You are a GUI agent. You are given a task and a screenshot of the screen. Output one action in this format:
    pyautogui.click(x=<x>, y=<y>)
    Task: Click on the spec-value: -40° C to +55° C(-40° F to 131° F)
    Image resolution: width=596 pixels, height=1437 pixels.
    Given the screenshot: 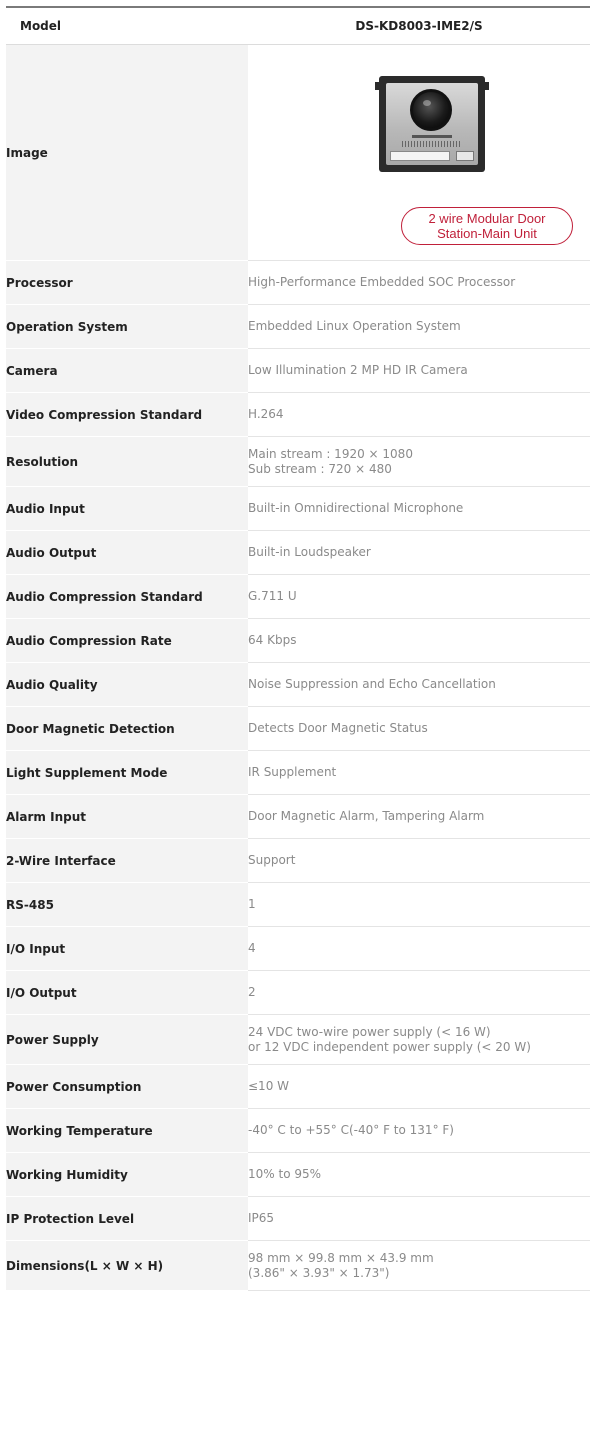 What is the action you would take?
    pyautogui.click(x=419, y=1130)
    